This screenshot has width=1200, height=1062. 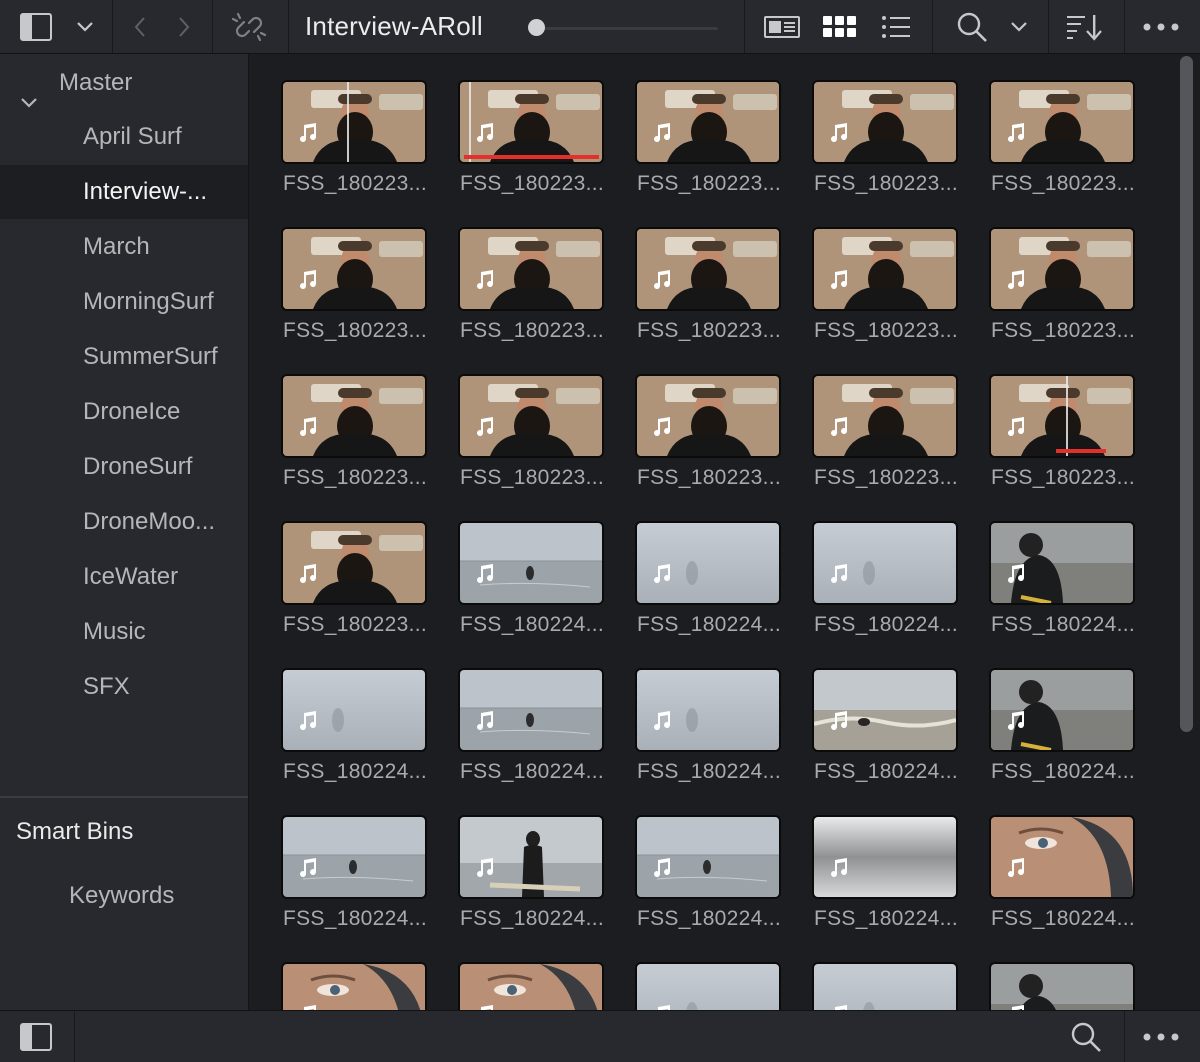 I want to click on unlink-icon, so click(x=249, y=26).